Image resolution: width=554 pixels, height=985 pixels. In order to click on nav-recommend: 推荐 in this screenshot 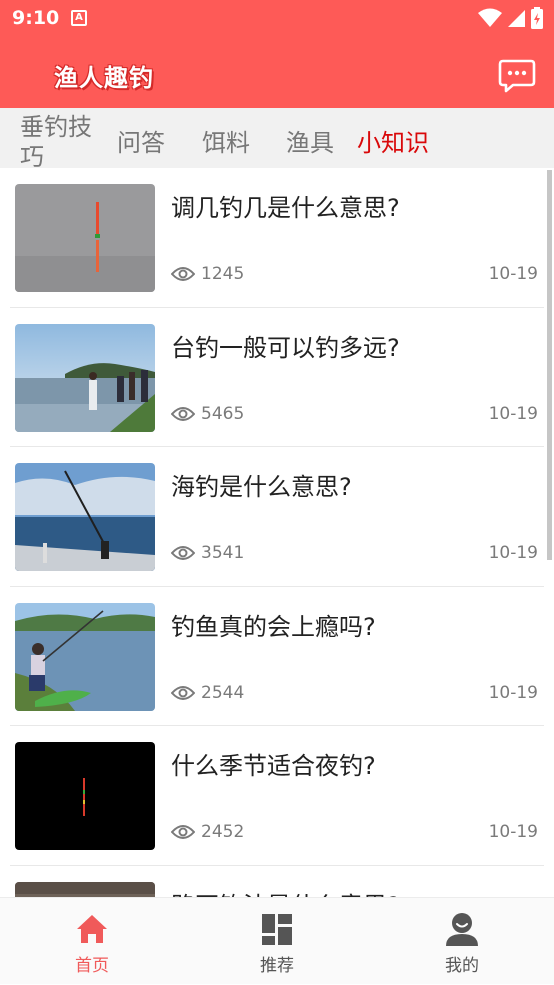, I will do `click(277, 941)`.